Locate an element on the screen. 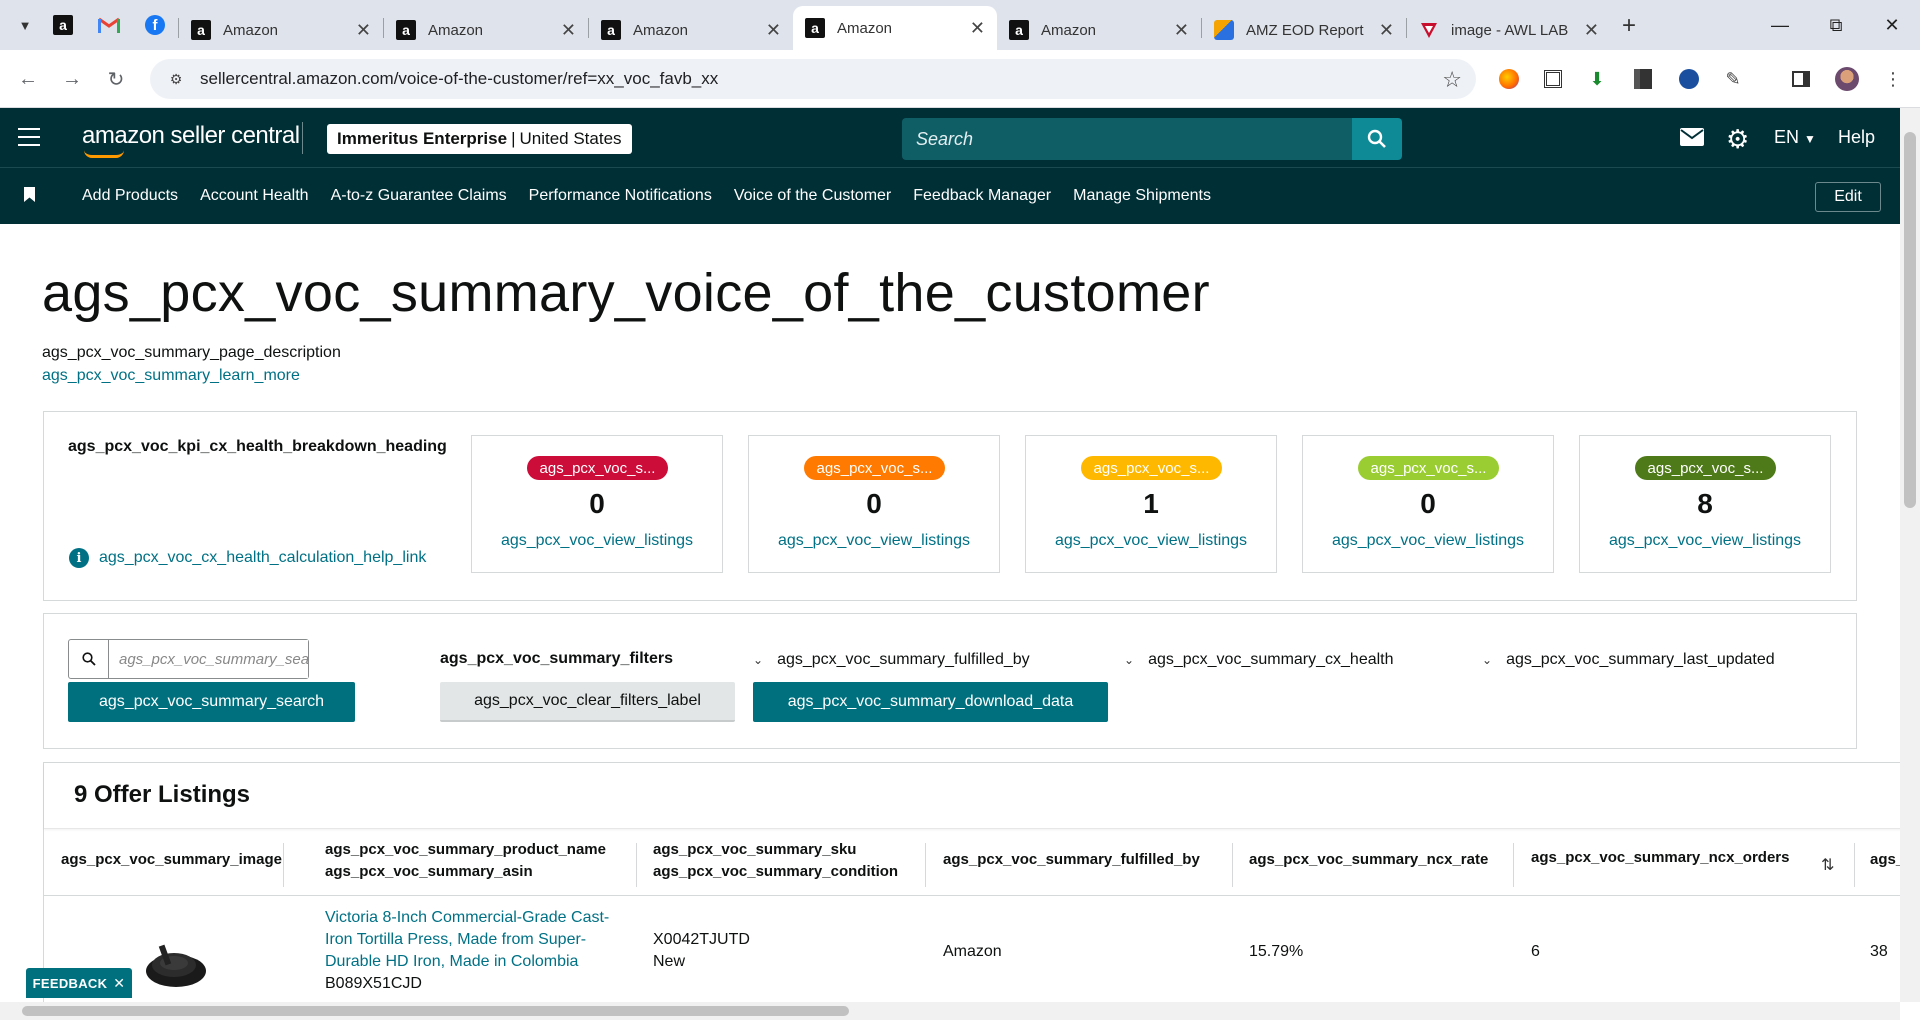  nav-item-voice-of-the-customer: Voice of the Customer is located at coordinates (812, 196).